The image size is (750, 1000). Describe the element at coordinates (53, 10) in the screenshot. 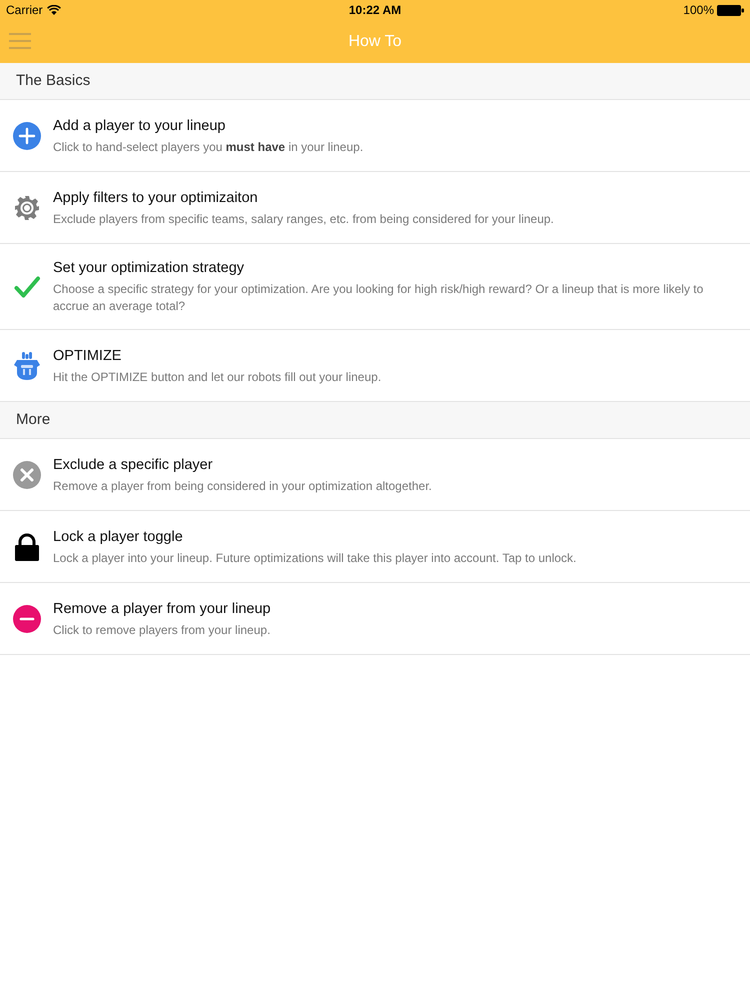

I see `wifi-icon` at that location.